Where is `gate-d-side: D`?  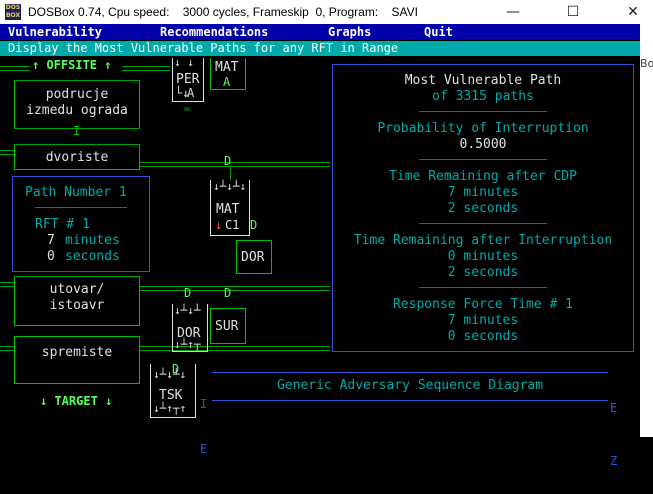
gate-d-side: D is located at coordinates (254, 225).